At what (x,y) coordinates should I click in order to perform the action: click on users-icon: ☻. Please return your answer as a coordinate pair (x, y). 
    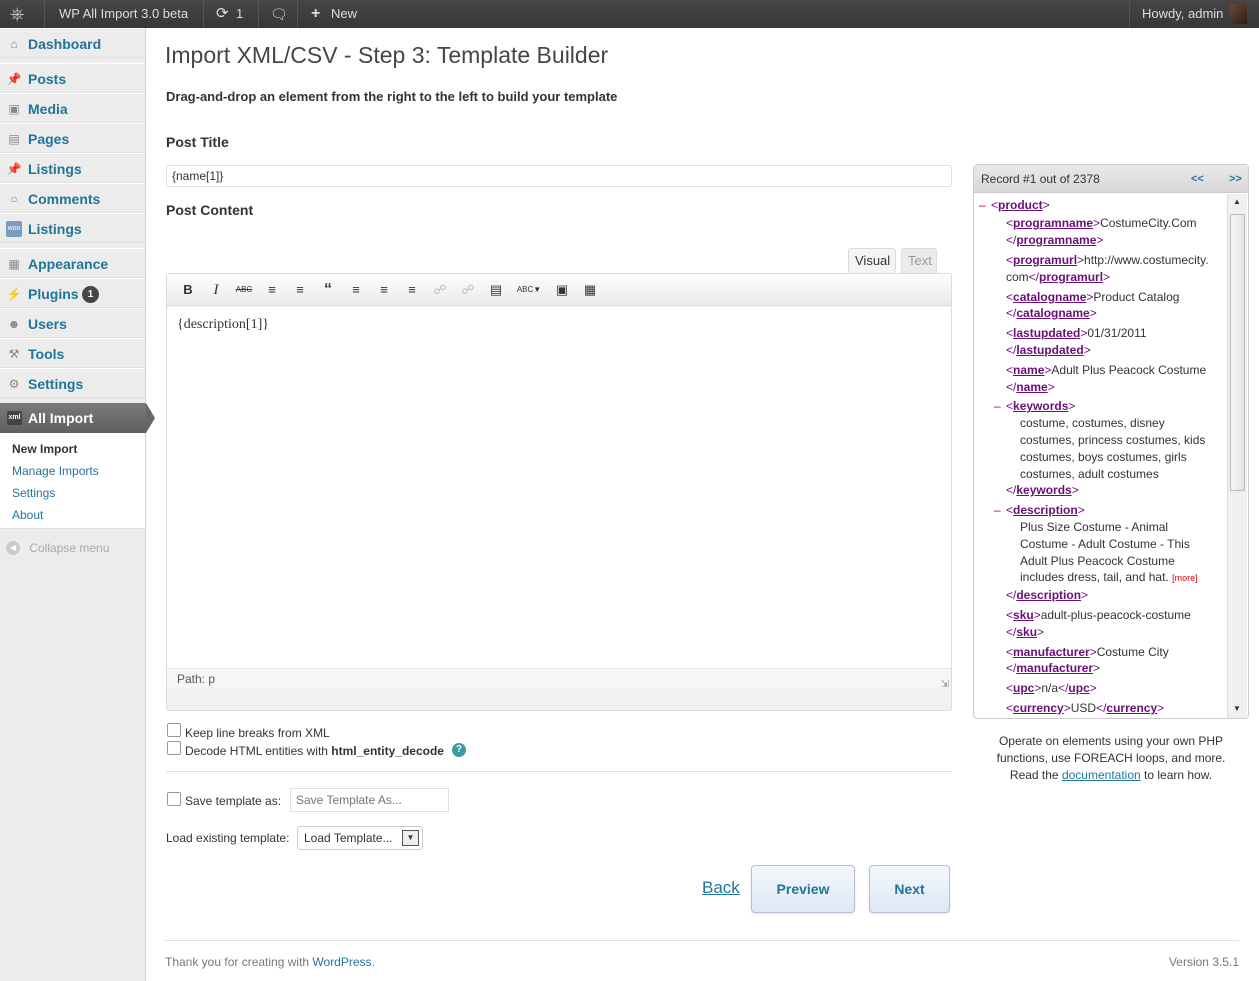
    Looking at the image, I should click on (14, 324).